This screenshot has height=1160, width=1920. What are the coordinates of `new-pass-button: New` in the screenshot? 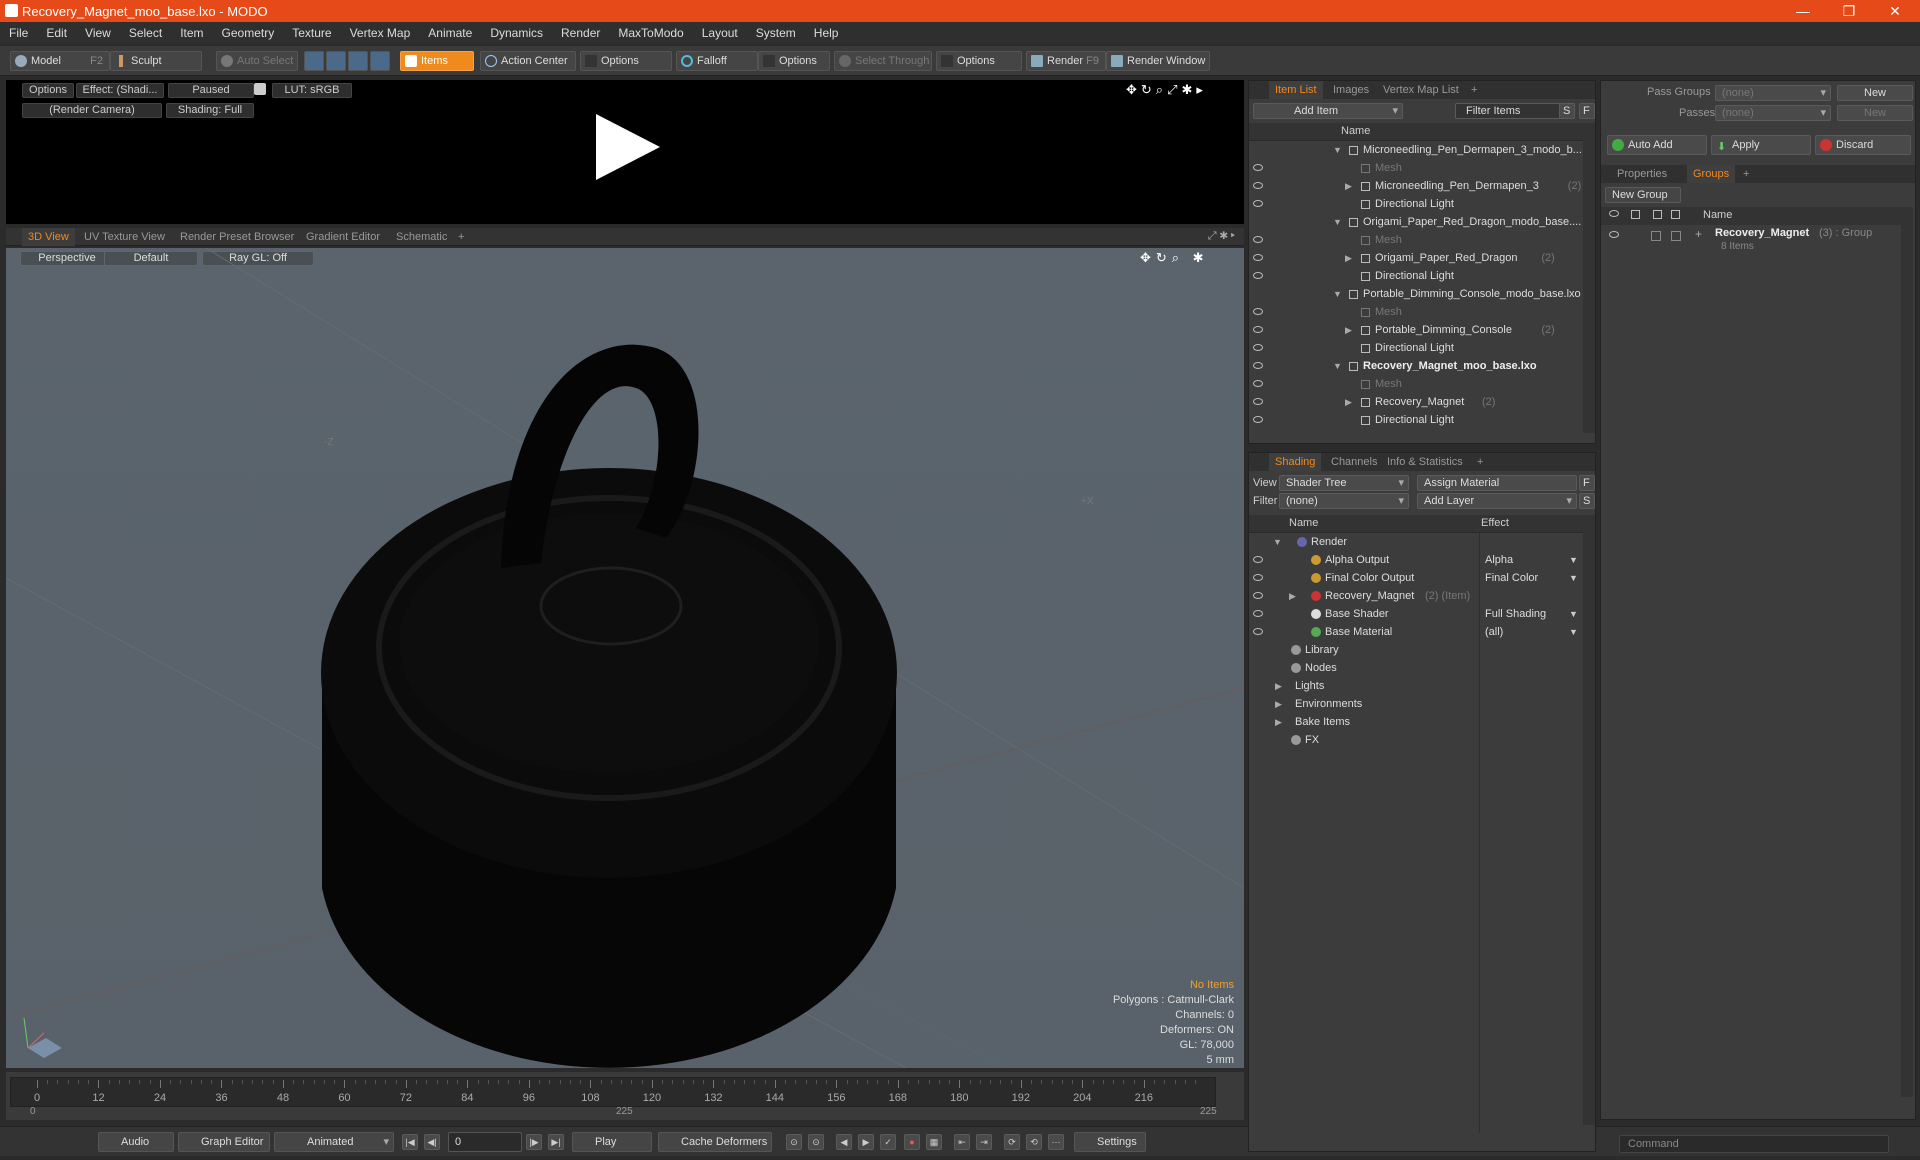 It's located at (1875, 113).